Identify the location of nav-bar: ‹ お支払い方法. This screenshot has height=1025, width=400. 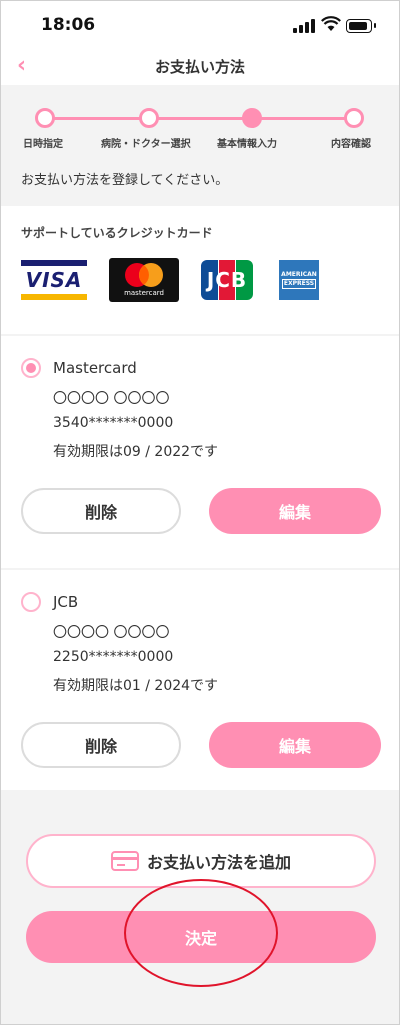
(200, 67).